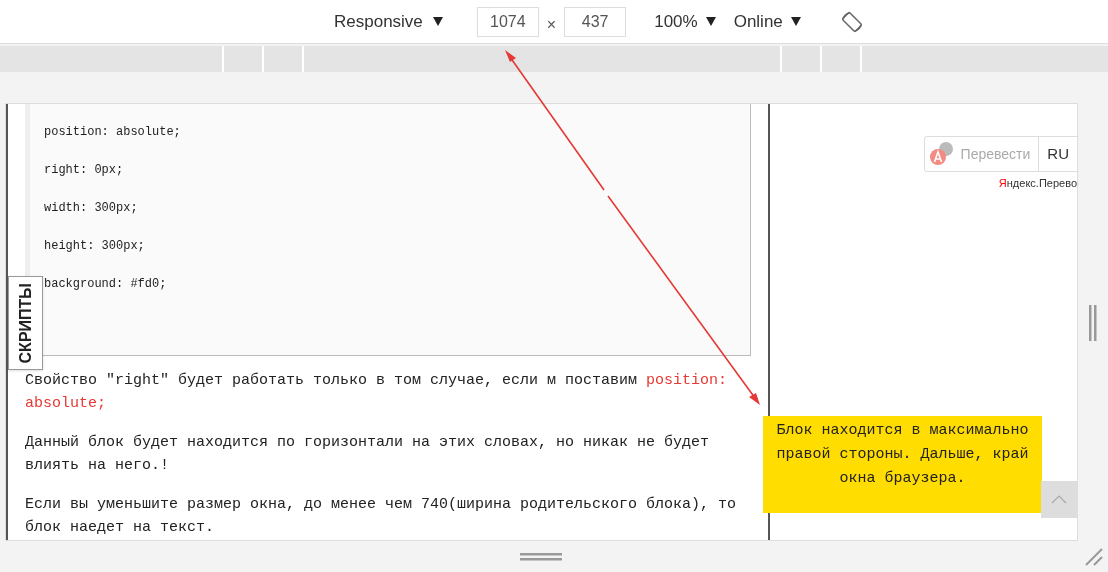 The width and height of the screenshot is (1108, 572). I want to click on language-button: RU, so click(1058, 154).